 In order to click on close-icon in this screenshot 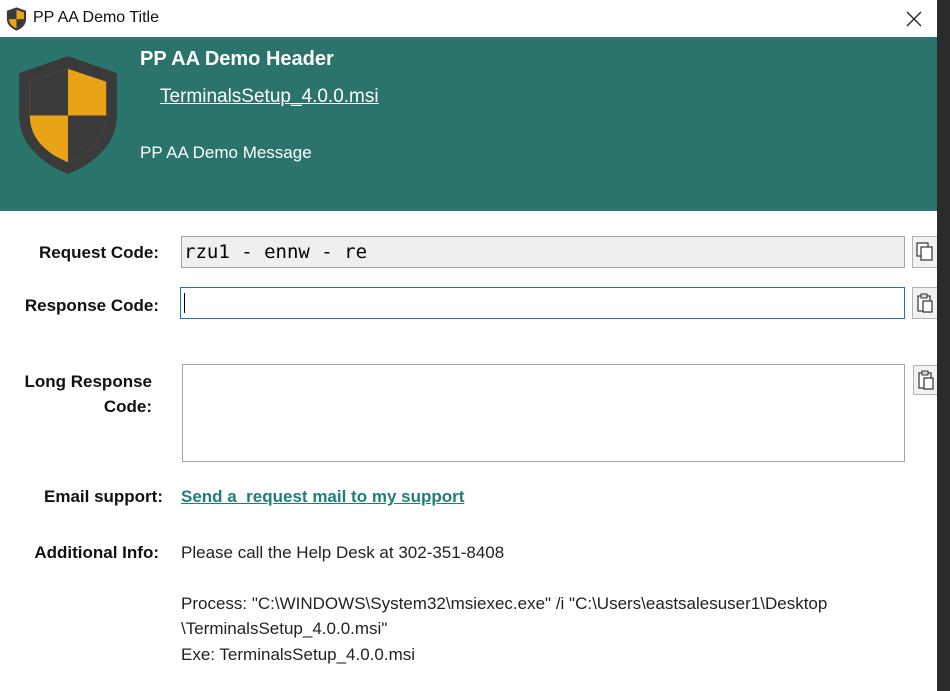, I will do `click(914, 18)`.